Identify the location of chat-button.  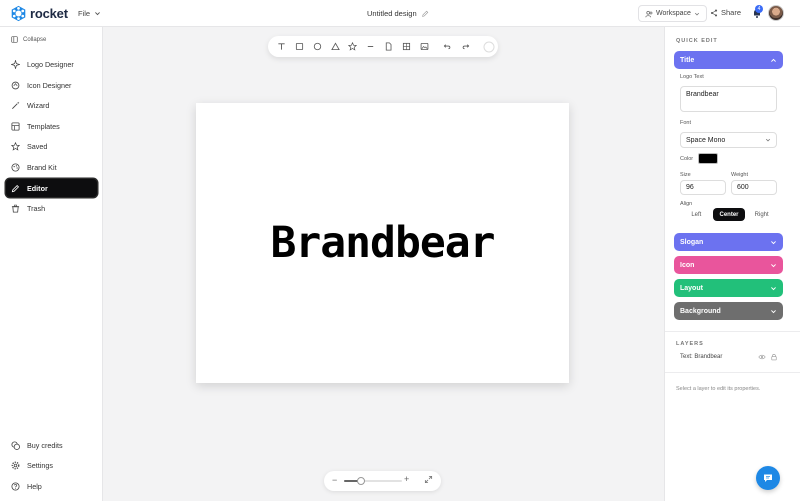
(768, 478).